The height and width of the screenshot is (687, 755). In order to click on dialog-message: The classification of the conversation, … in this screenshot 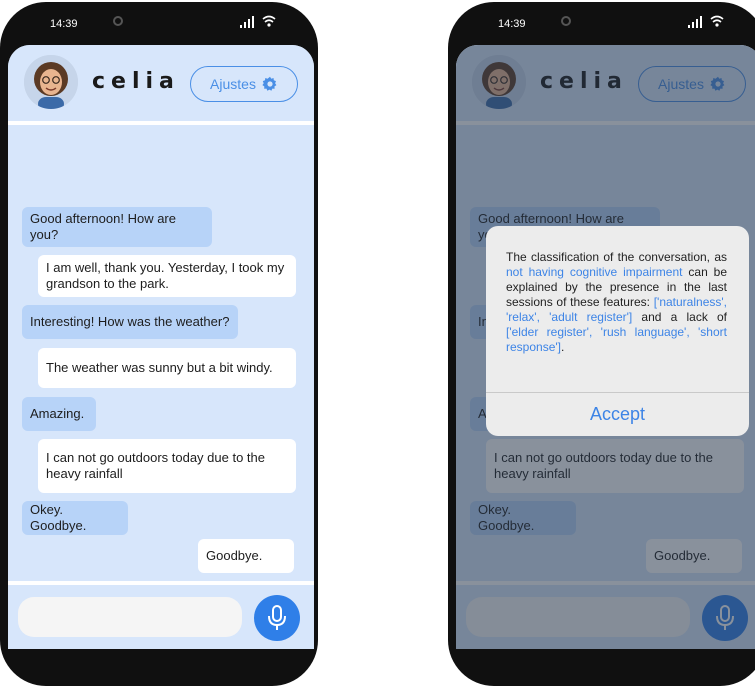, I will do `click(616, 302)`.